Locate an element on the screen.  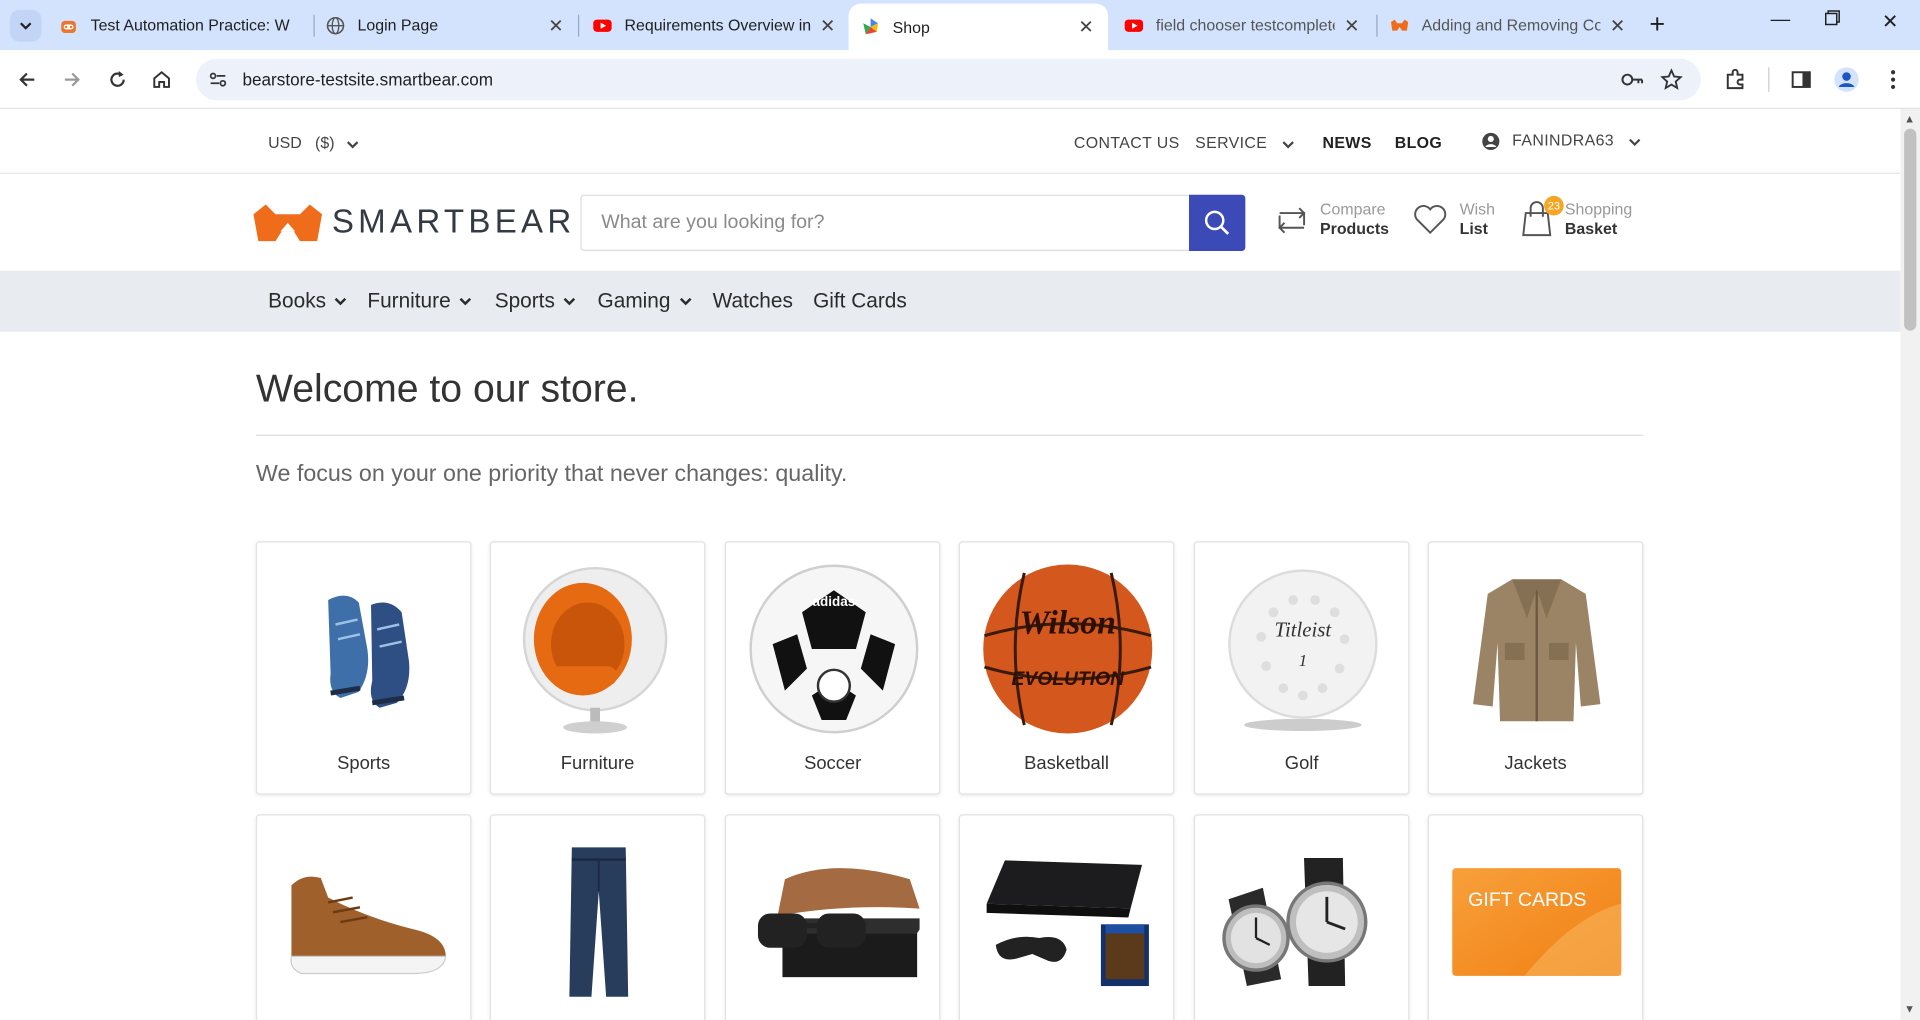
forward-button is located at coordinates (72, 79).